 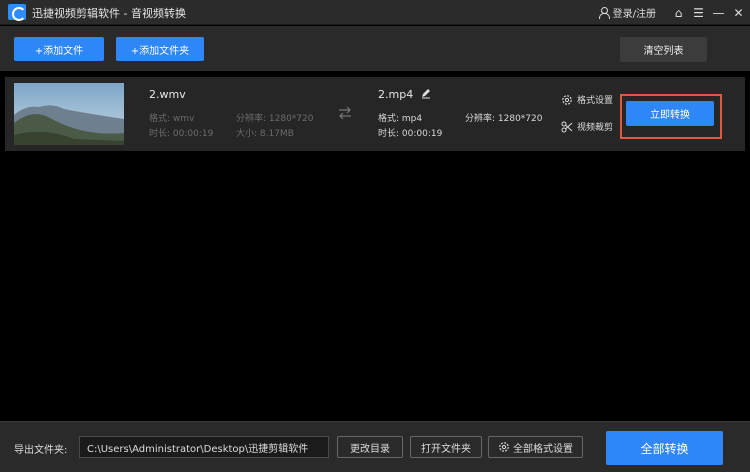 I want to click on all-format-settings-button: 全部格式设置, so click(x=535, y=447).